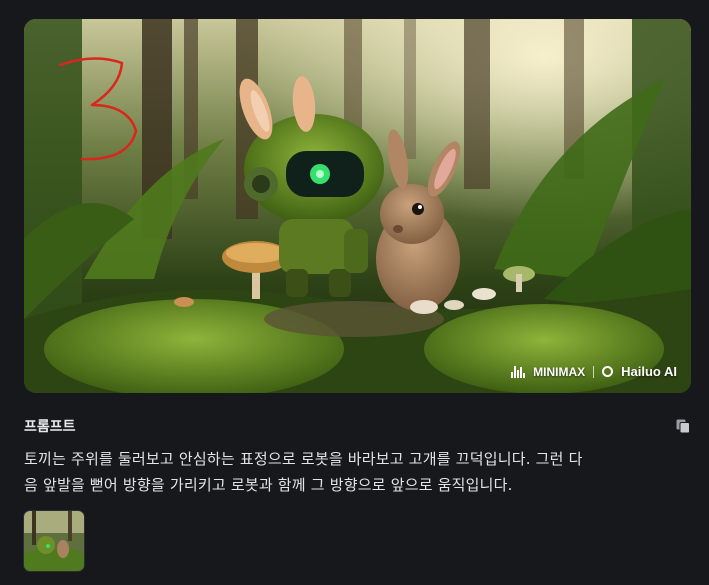 This screenshot has width=709, height=585. Describe the element at coordinates (649, 371) in the screenshot. I see `watermark-brand-hailuo: Hailuo AI` at that location.